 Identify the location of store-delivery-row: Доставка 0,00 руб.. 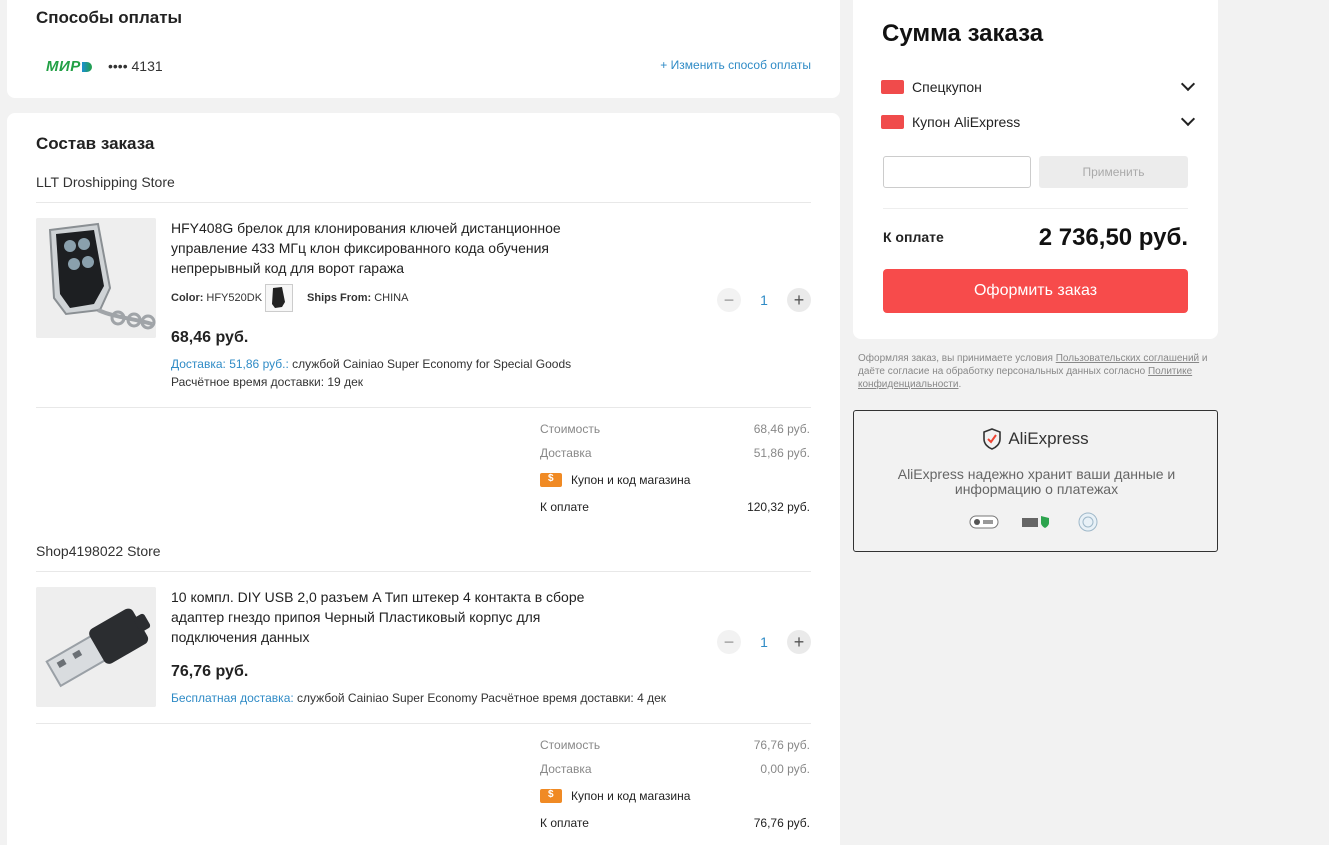
(675, 769).